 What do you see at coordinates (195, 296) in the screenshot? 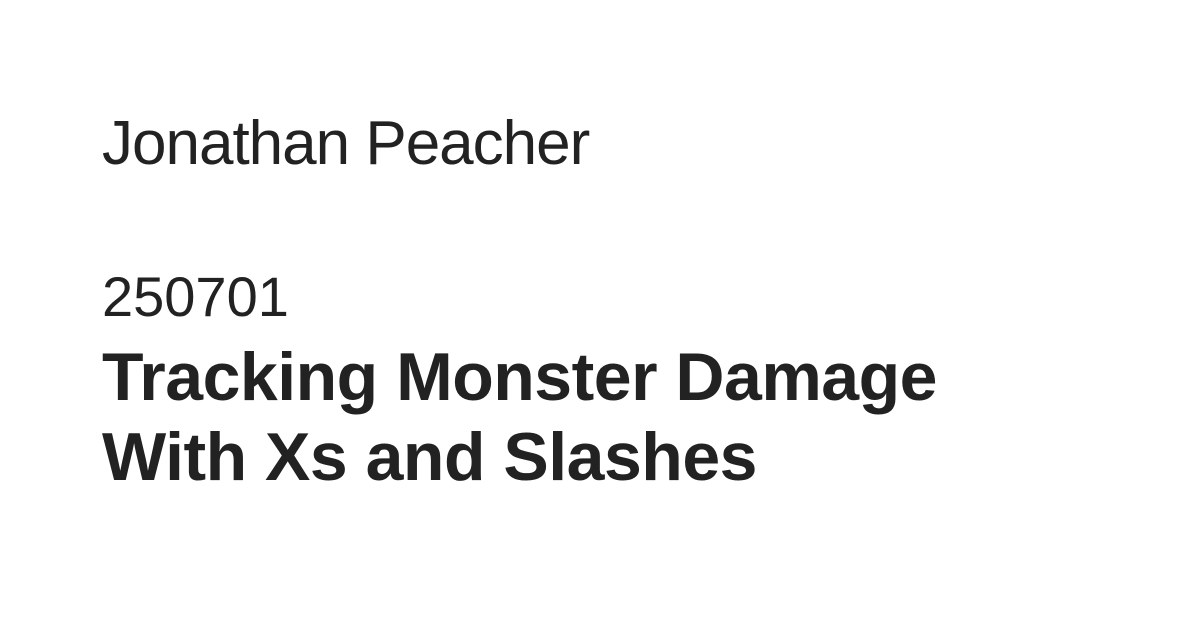
I see `post-id: 250701` at bounding box center [195, 296].